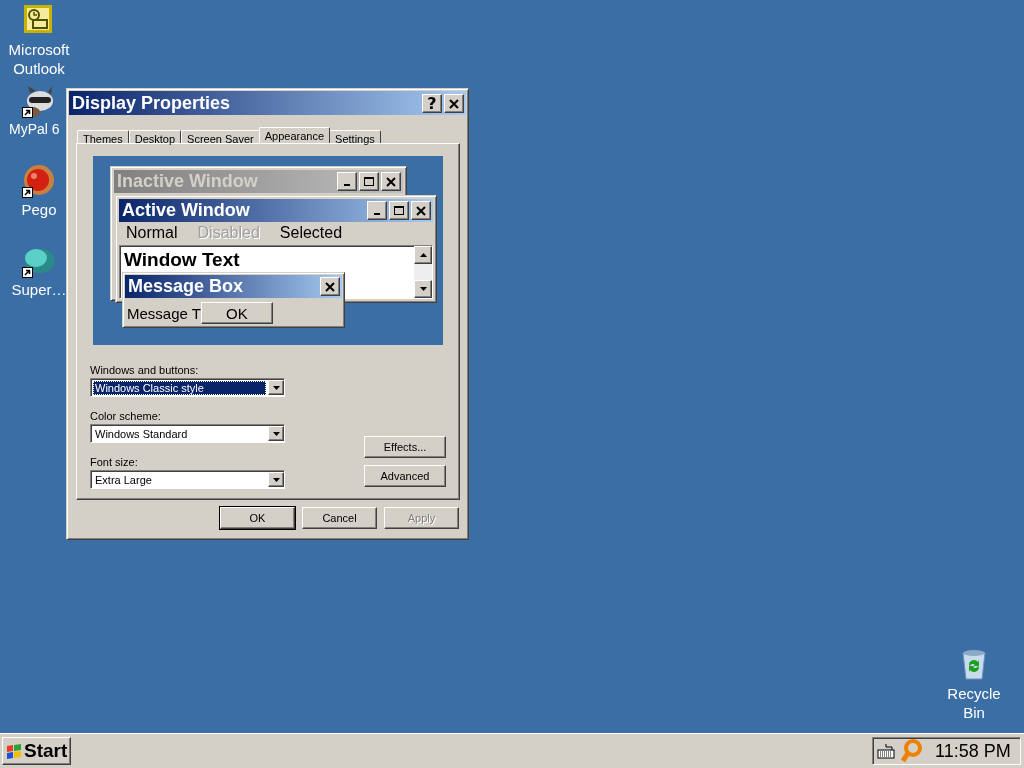  I want to click on minimize-button, so click(377, 210).